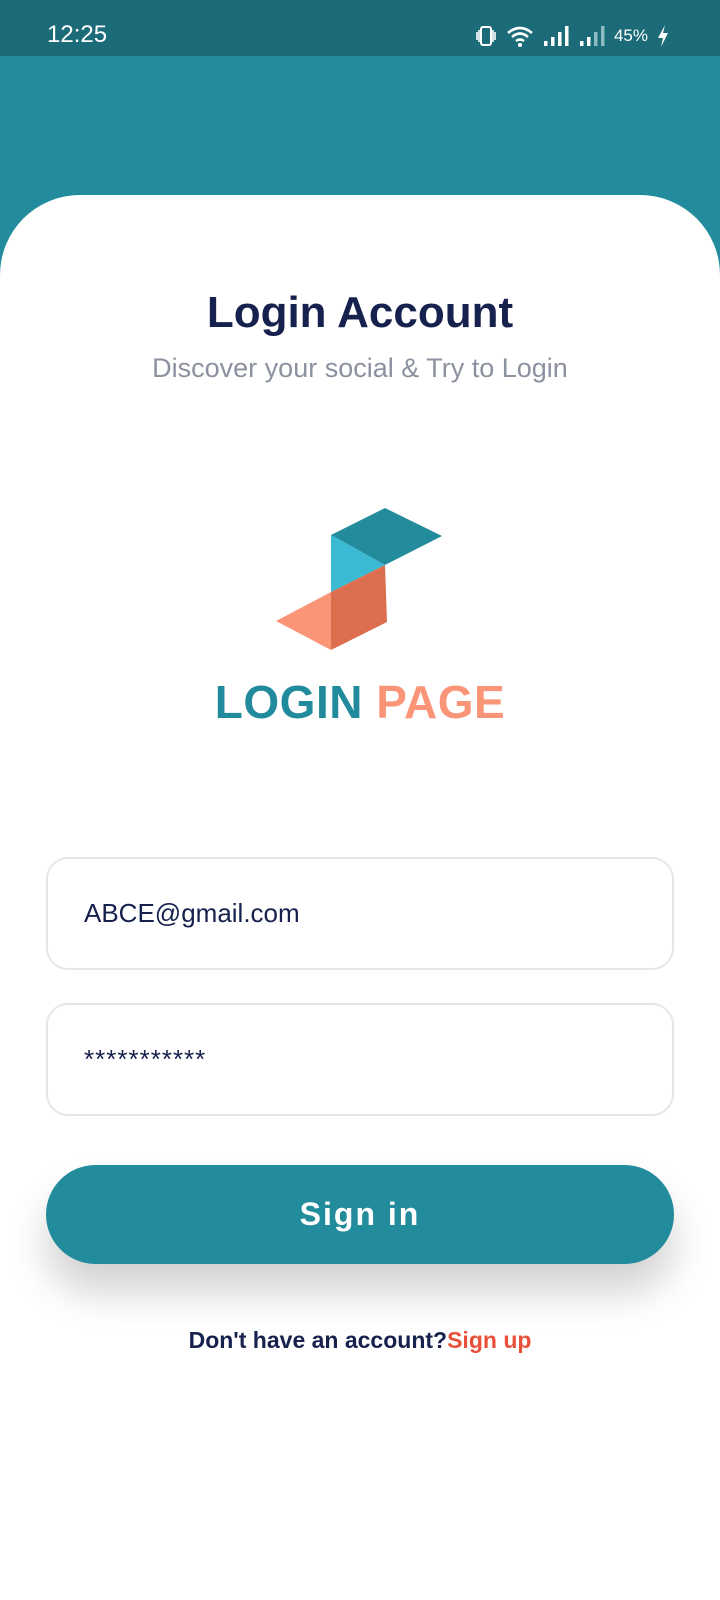  Describe the element at coordinates (360, 1059) in the screenshot. I see `password-field: ***********` at that location.